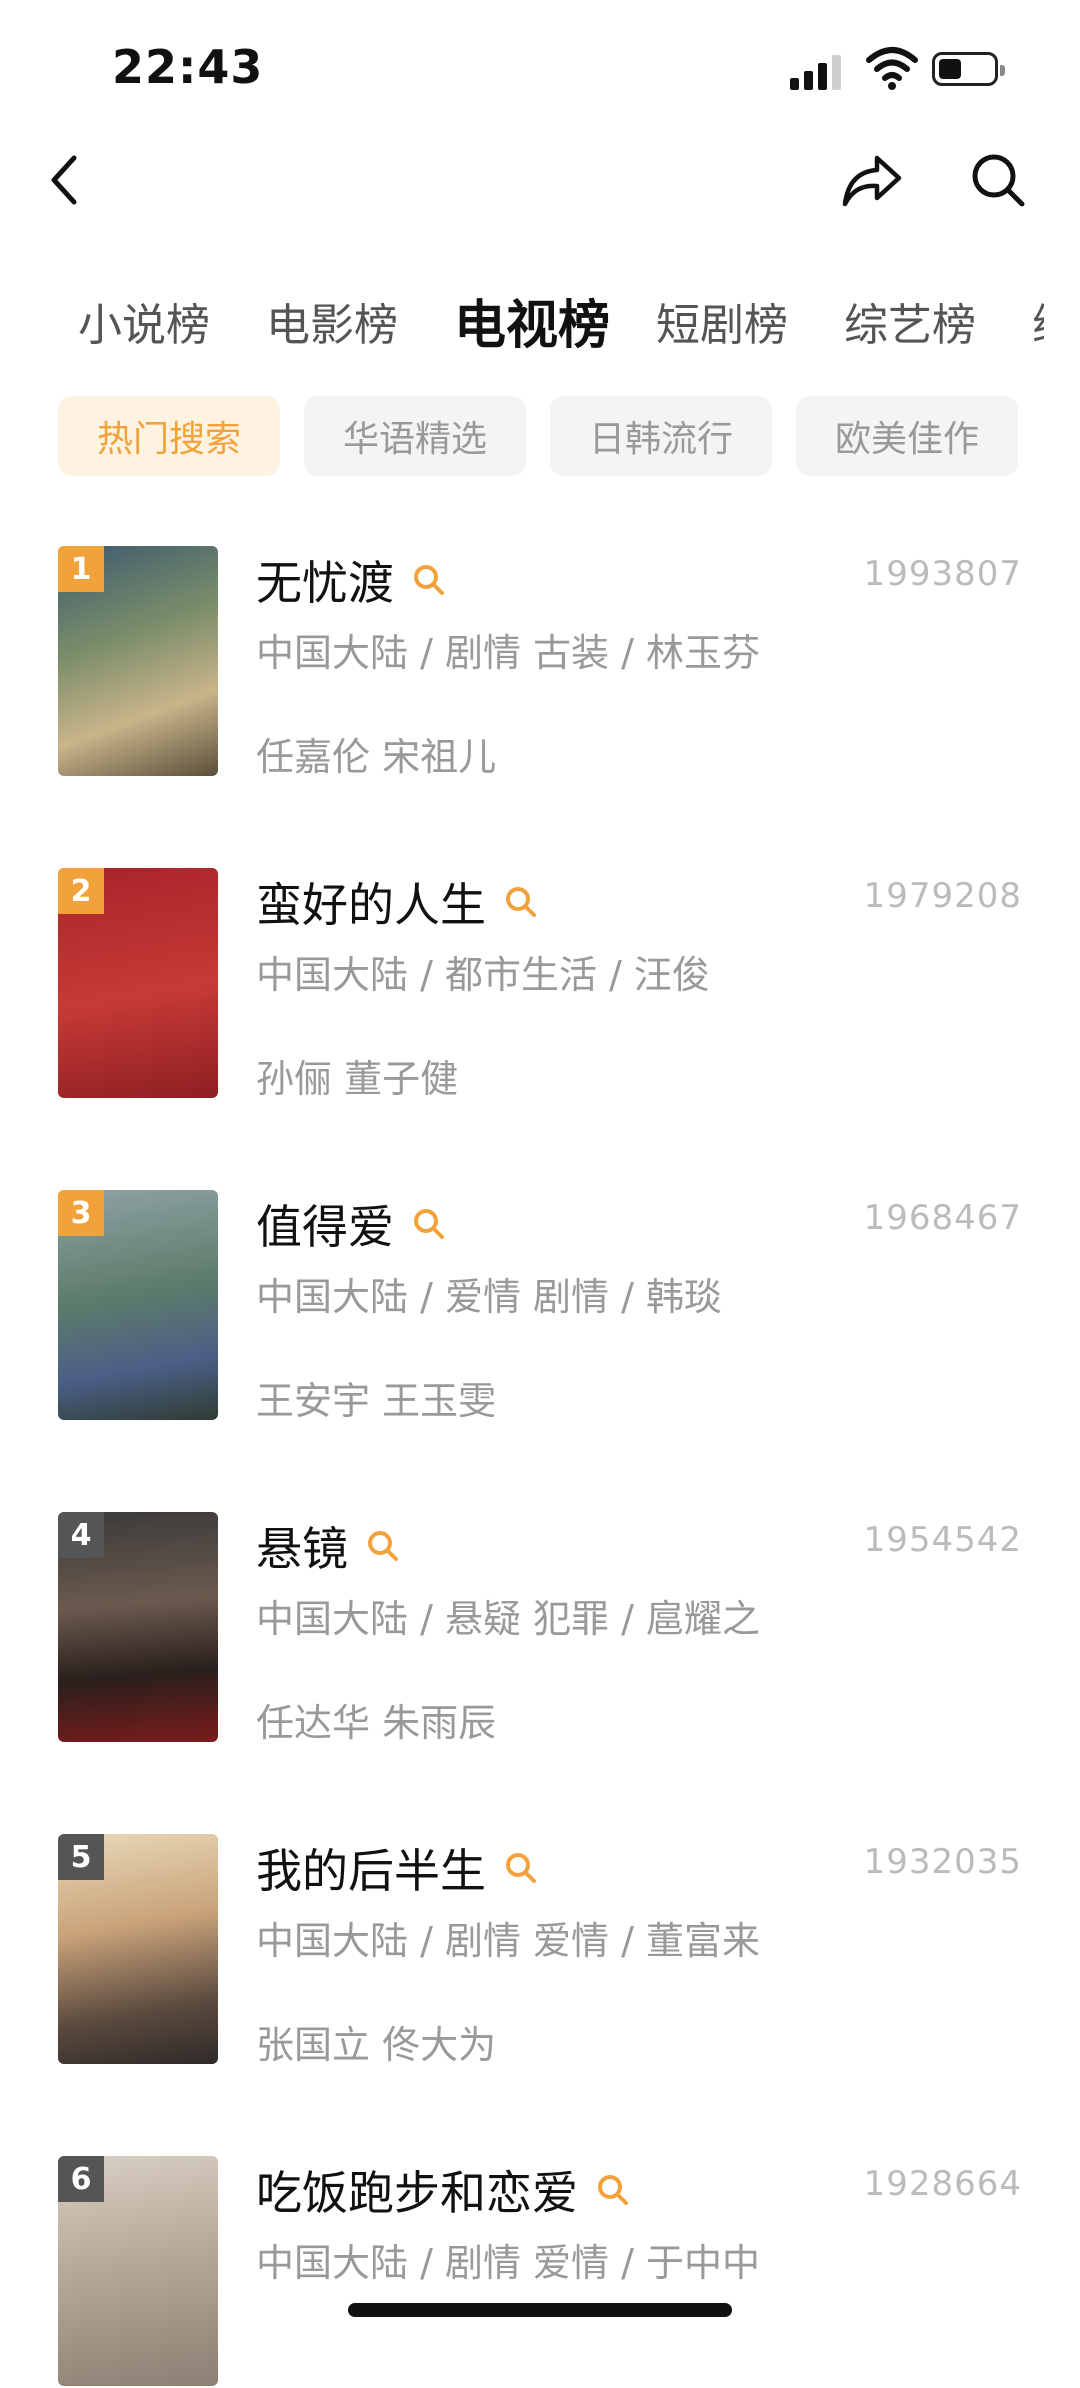 The height and width of the screenshot is (2388, 1080). What do you see at coordinates (371, 1871) in the screenshot?
I see `item-title: 我的后半生` at bounding box center [371, 1871].